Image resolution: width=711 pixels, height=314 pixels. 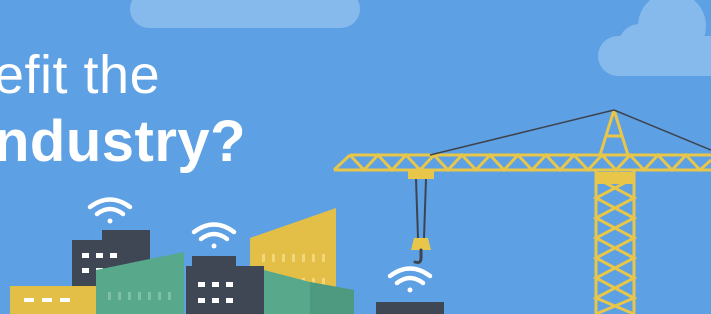 I want to click on hook-icon, so click(x=421, y=251).